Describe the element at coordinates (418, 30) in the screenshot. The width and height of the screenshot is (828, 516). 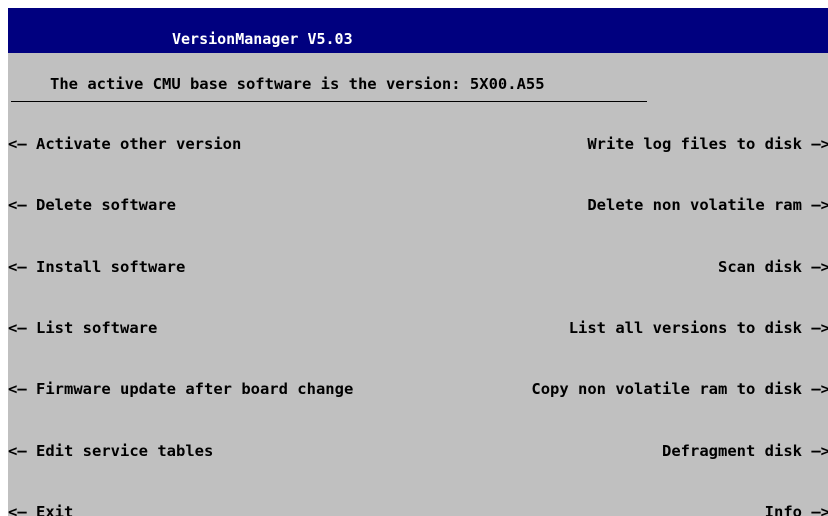
I see `title-bar: VersionManager V5.03` at that location.